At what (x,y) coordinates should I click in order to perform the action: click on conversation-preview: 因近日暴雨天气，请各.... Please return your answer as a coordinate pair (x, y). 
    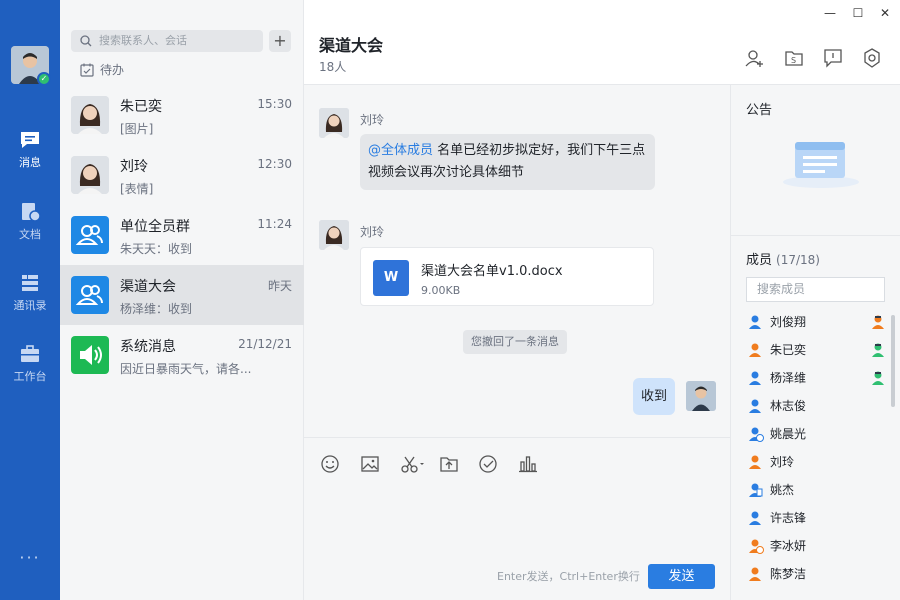
    Looking at the image, I should click on (186, 369).